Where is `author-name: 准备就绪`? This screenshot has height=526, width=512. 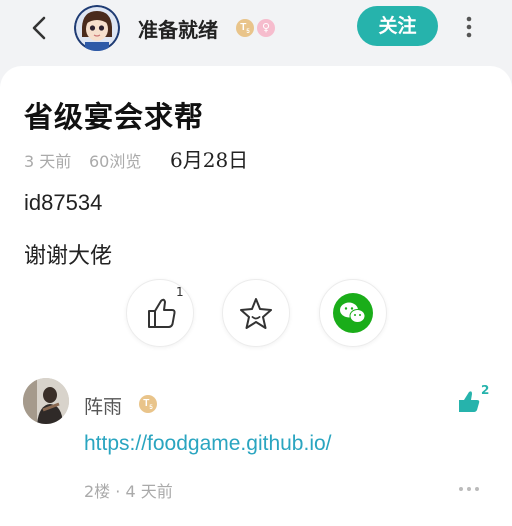 author-name: 准备就绪 is located at coordinates (178, 28).